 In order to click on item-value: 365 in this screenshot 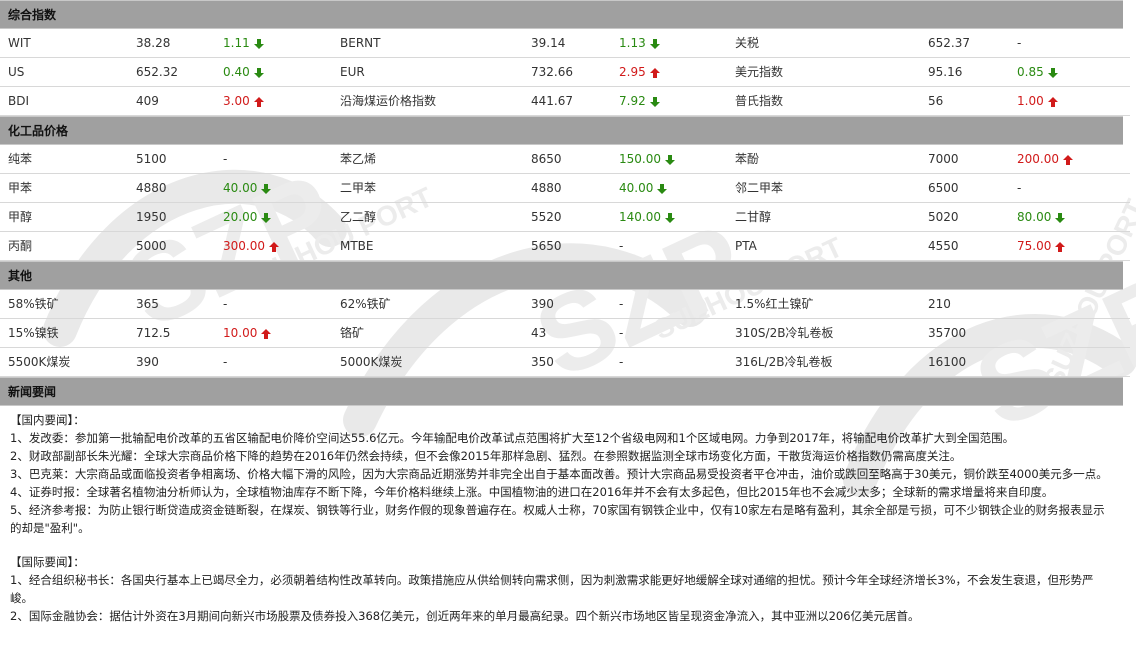, I will do `click(147, 304)`.